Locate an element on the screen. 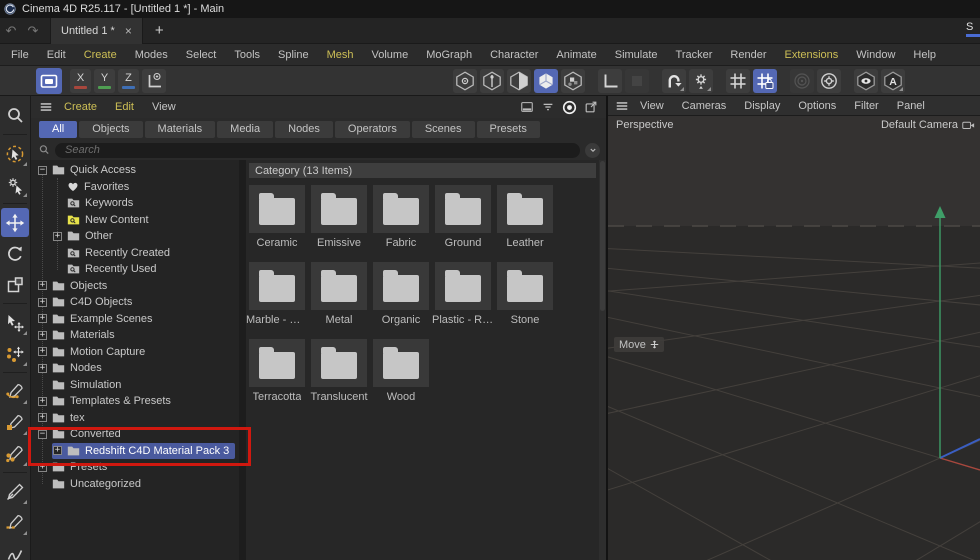 This screenshot has width=980, height=560. tree-item-keywords: Keywords is located at coordinates (135, 203).